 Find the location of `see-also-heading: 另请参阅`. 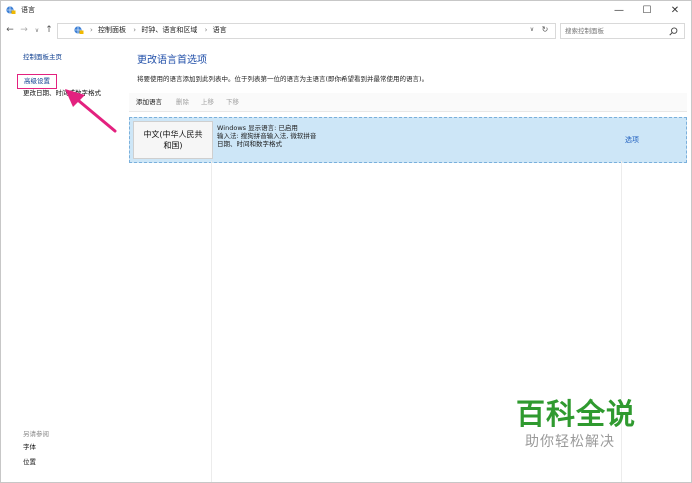

see-also-heading: 另请参阅 is located at coordinates (36, 434).